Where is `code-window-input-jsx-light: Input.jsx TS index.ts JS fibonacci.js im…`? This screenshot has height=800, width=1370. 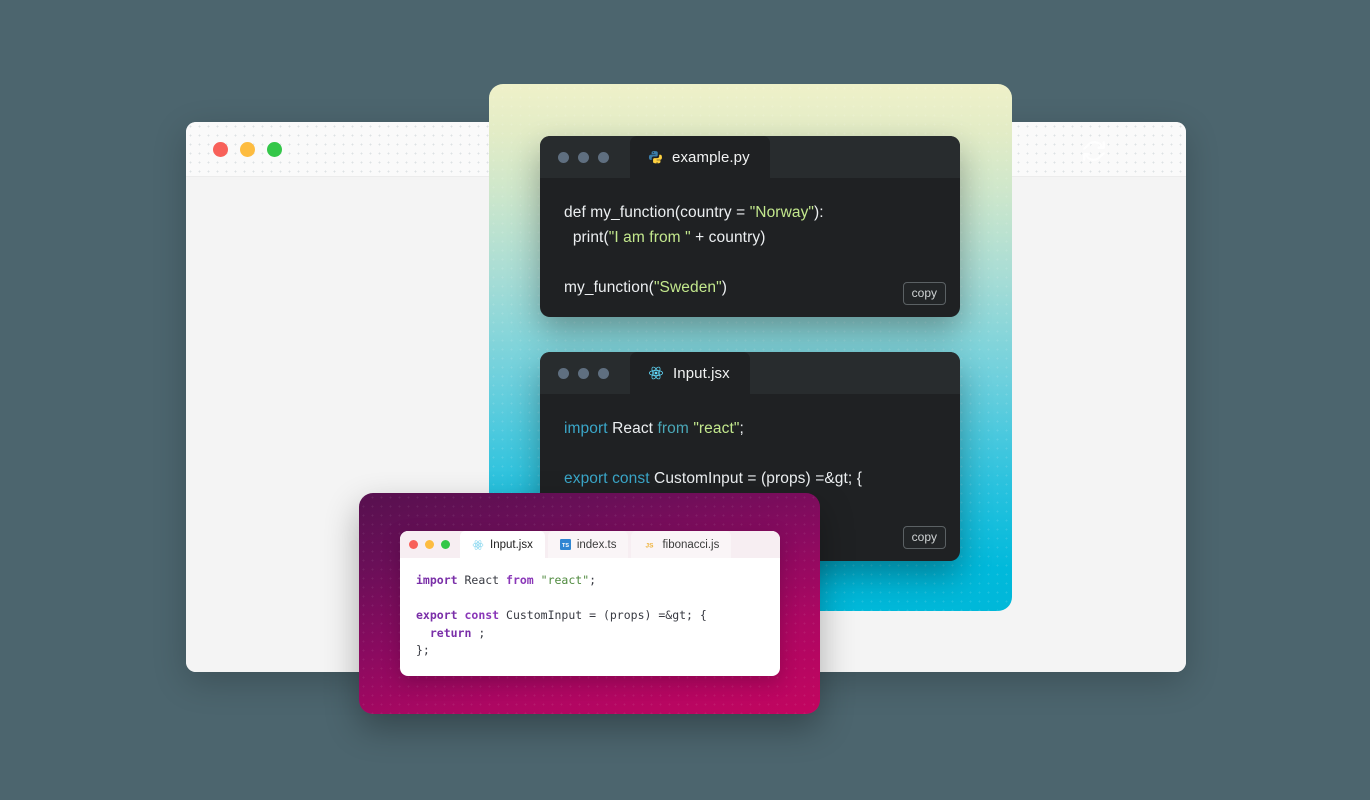 code-window-input-jsx-light: Input.jsx TS index.ts JS fibonacci.js im… is located at coordinates (590, 603).